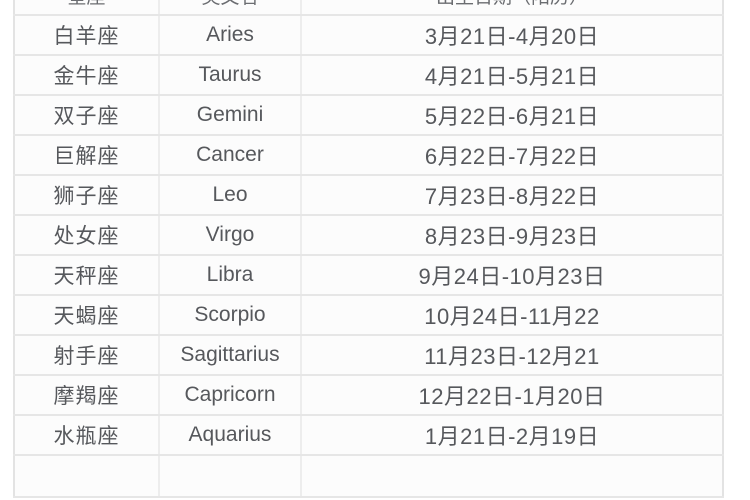 The image size is (750, 500). Describe the element at coordinates (512, 155) in the screenshot. I see `cell-date-range: 6月22日-7月22日` at that location.